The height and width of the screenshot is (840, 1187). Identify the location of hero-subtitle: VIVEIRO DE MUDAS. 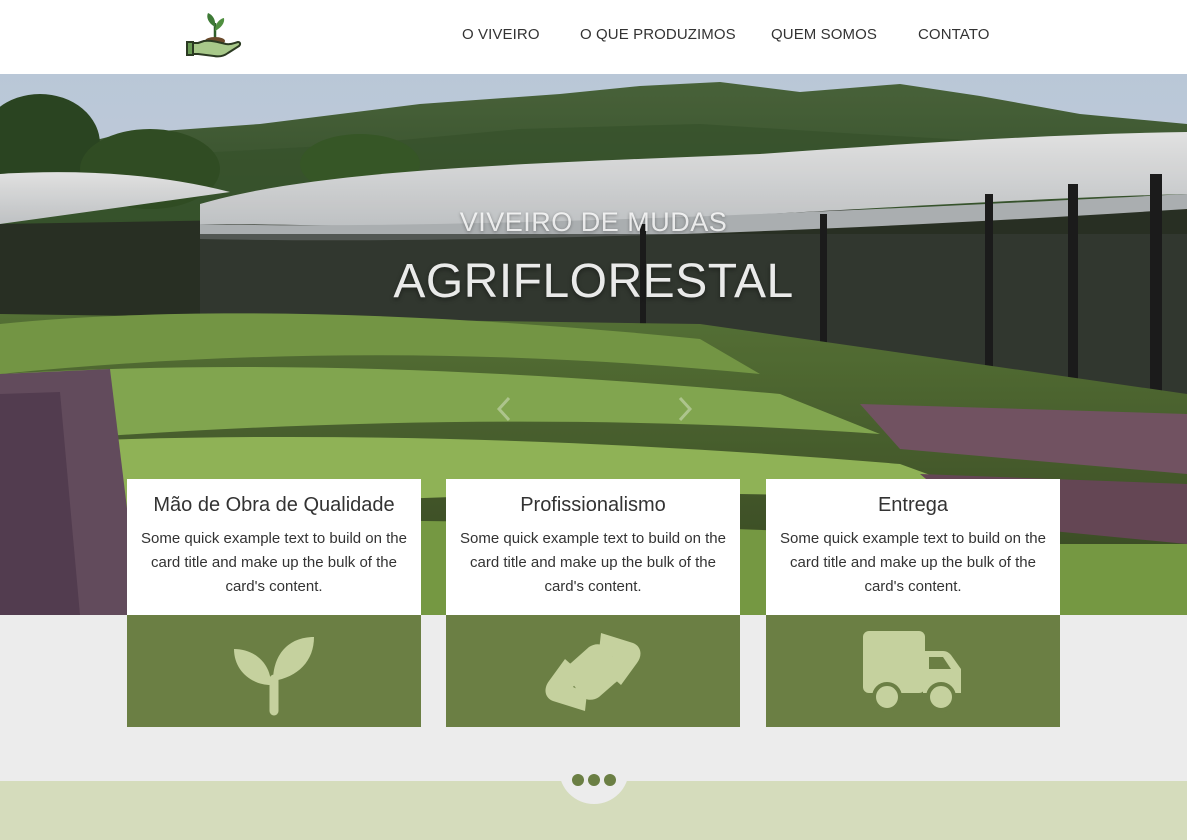
(593, 222).